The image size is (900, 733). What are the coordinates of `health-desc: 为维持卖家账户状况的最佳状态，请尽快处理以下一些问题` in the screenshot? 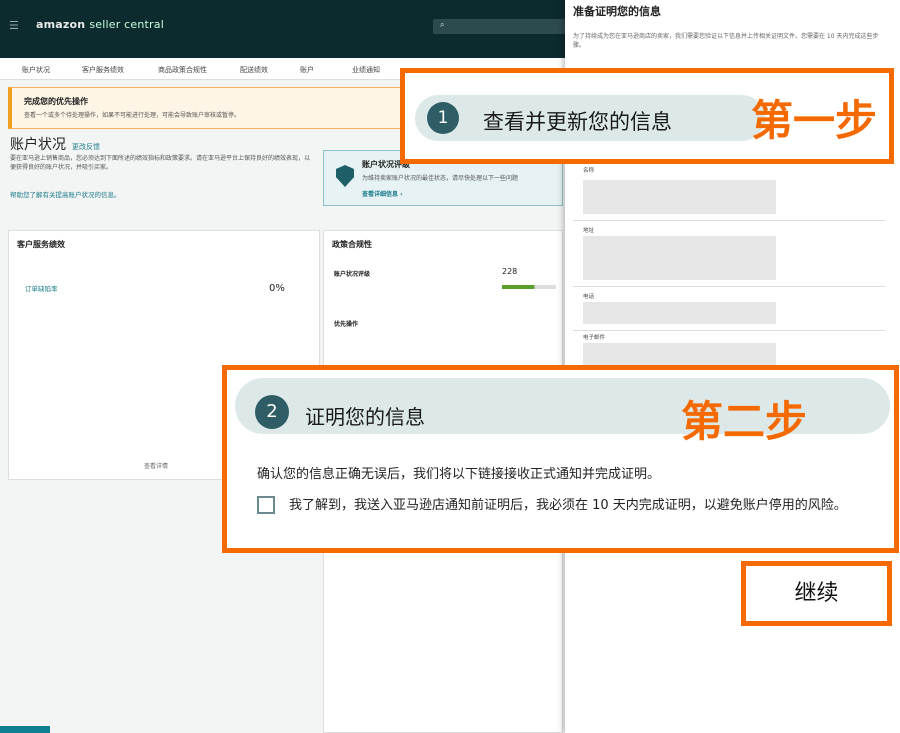 It's located at (440, 178).